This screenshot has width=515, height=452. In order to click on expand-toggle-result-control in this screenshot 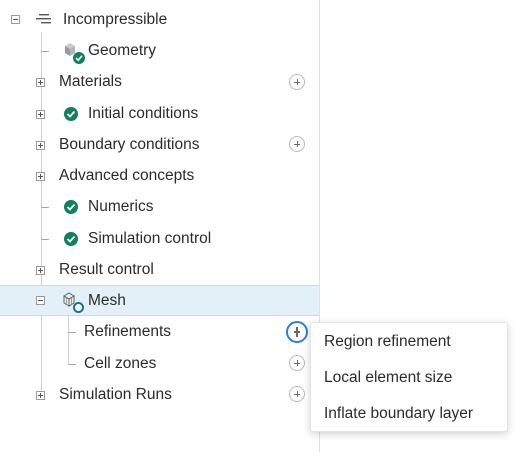, I will do `click(40, 270)`.